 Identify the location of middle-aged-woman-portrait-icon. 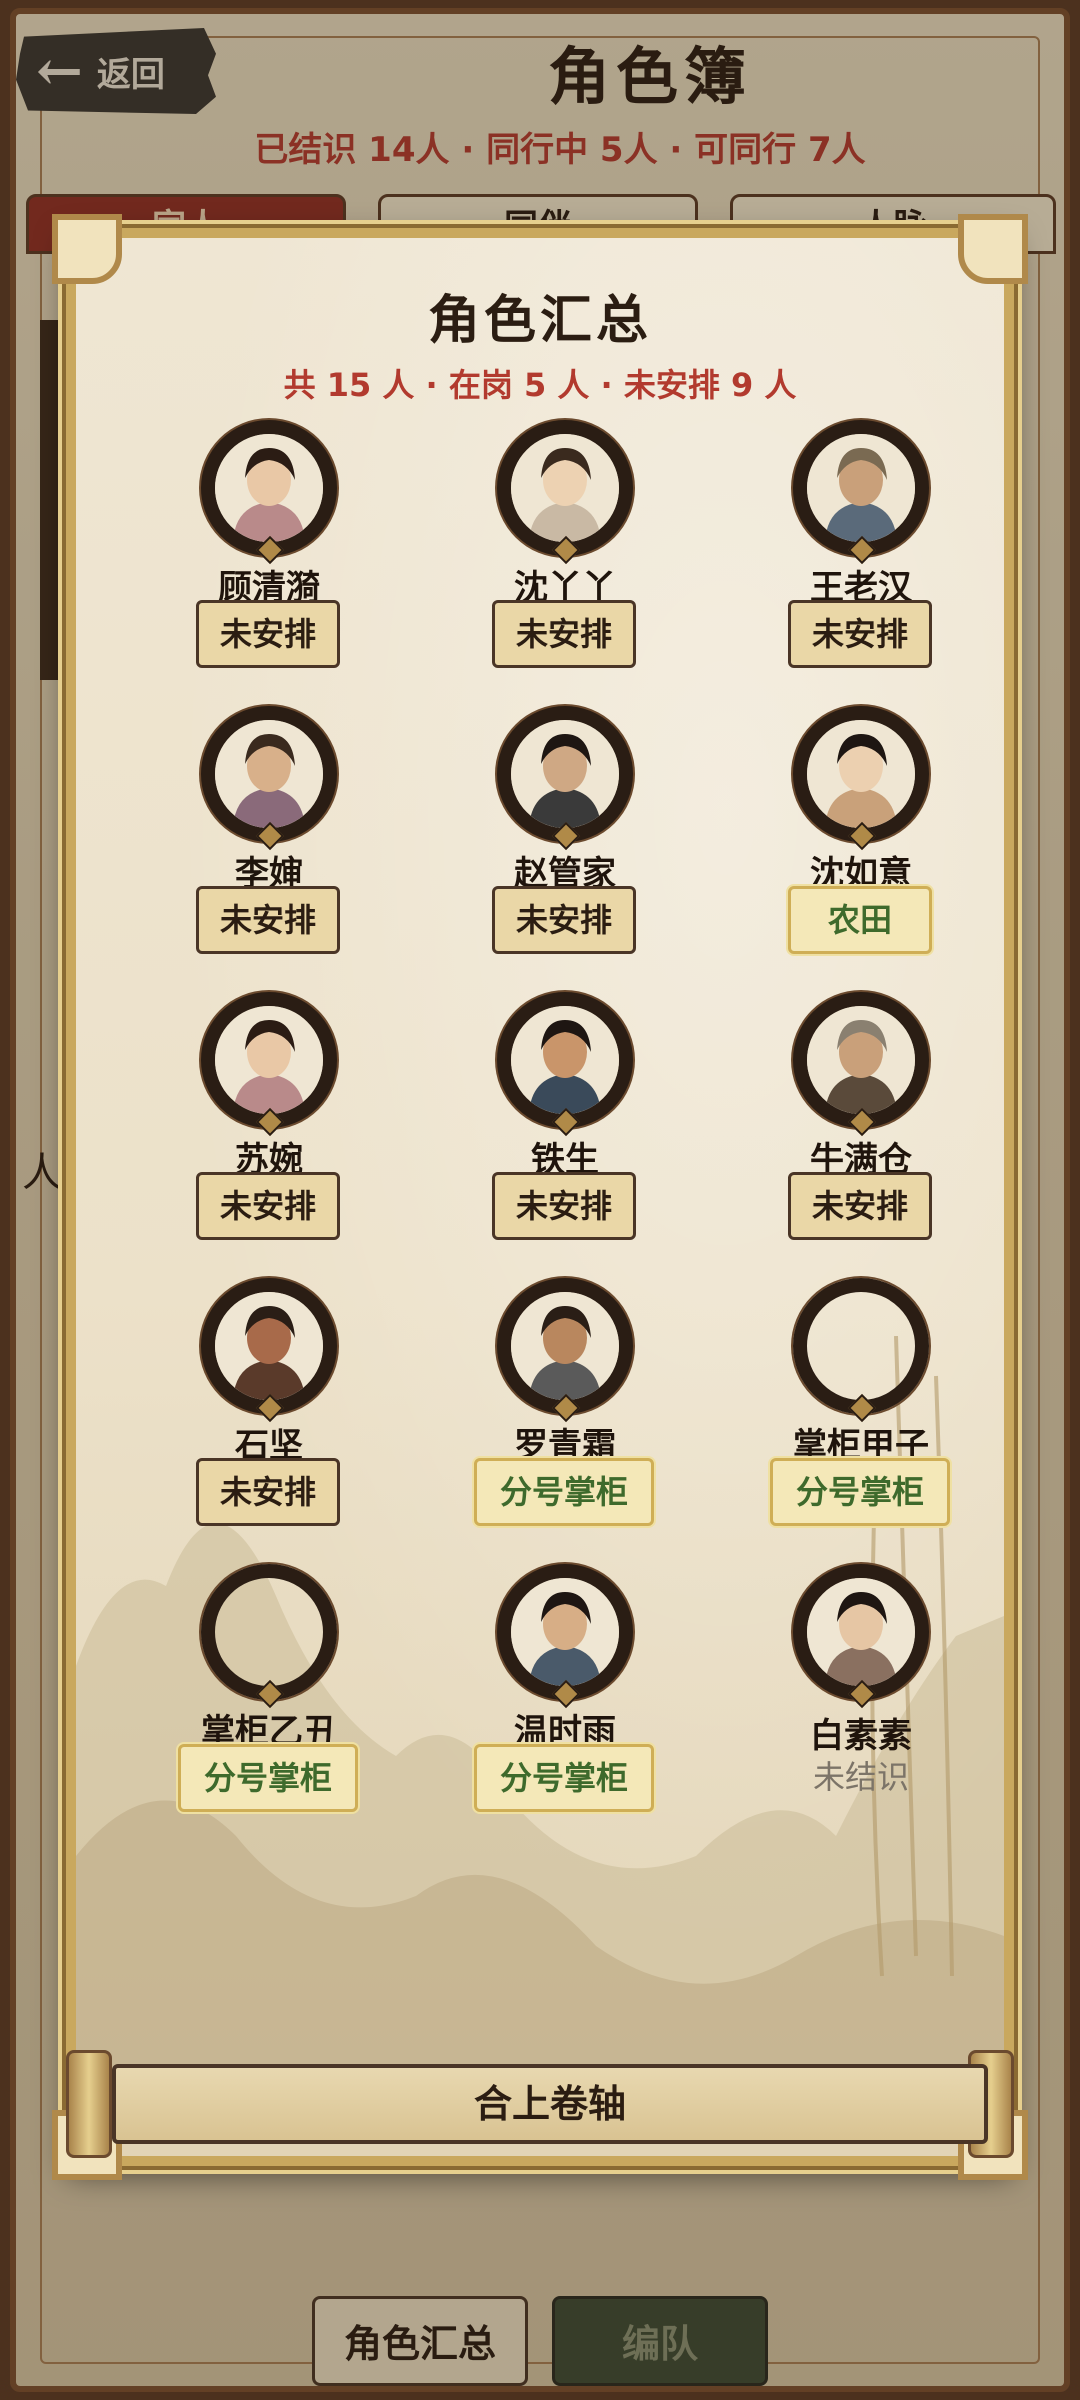
(269, 774).